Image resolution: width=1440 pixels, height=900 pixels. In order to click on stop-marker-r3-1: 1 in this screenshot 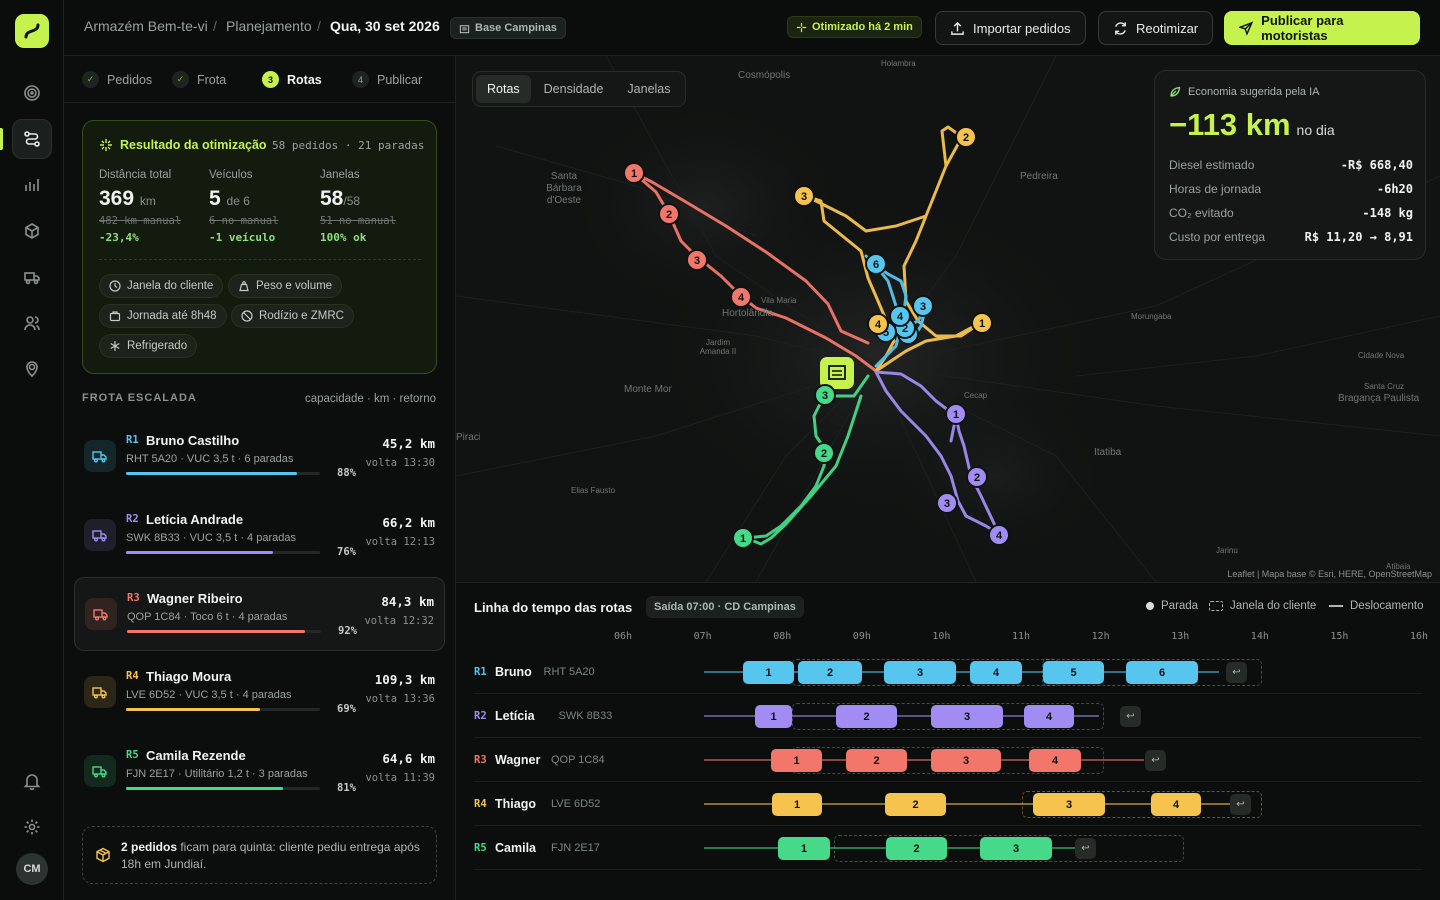, I will do `click(634, 173)`.